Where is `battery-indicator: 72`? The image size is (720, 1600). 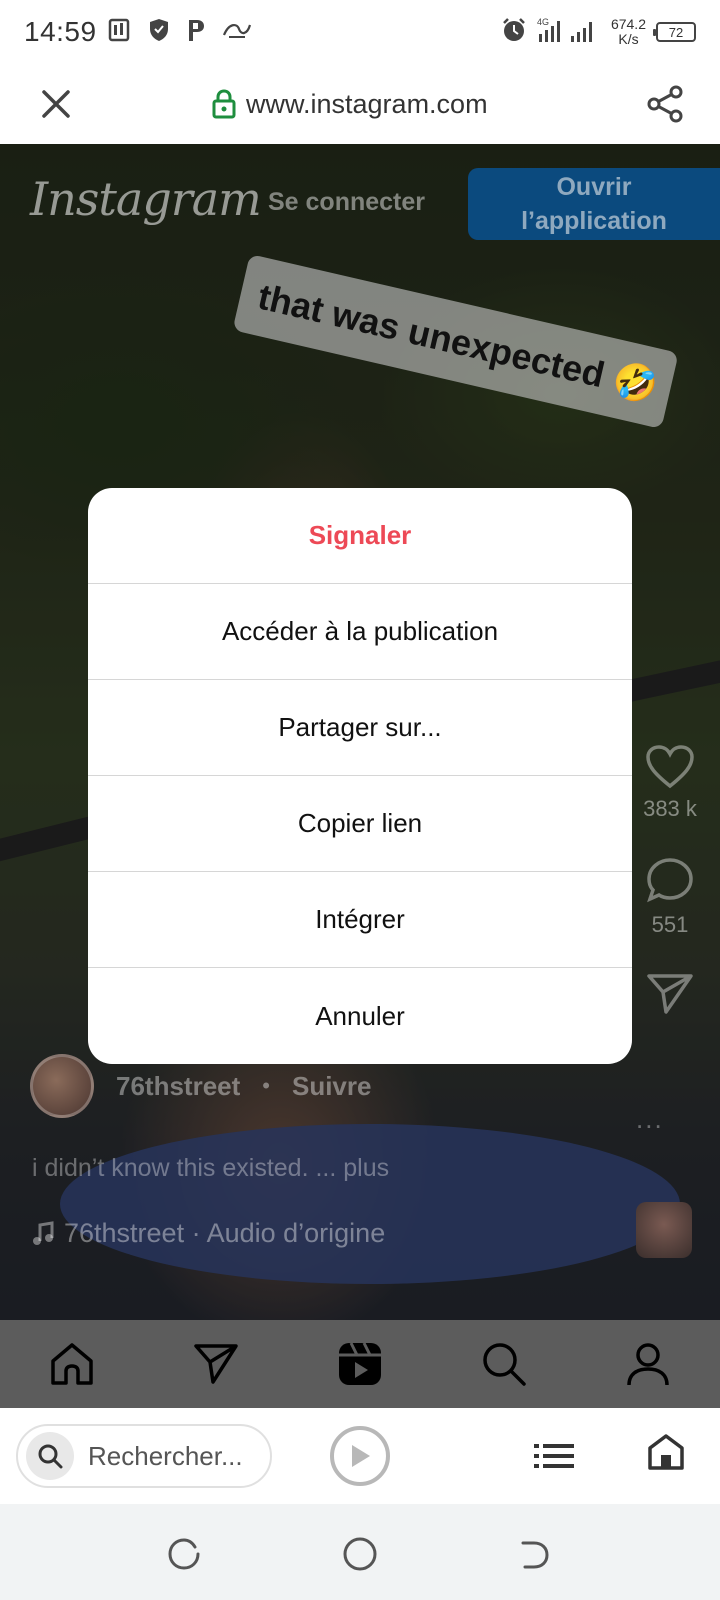 battery-indicator: 72 is located at coordinates (674, 32).